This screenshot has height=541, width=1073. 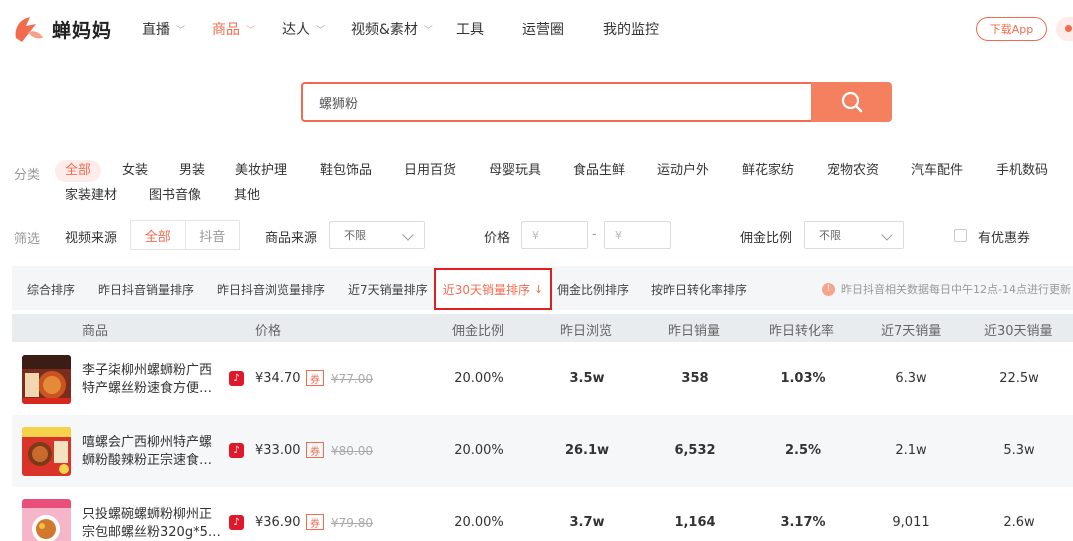 What do you see at coordinates (539, 289) in the screenshot?
I see `sort-desc-icon: ↓` at bounding box center [539, 289].